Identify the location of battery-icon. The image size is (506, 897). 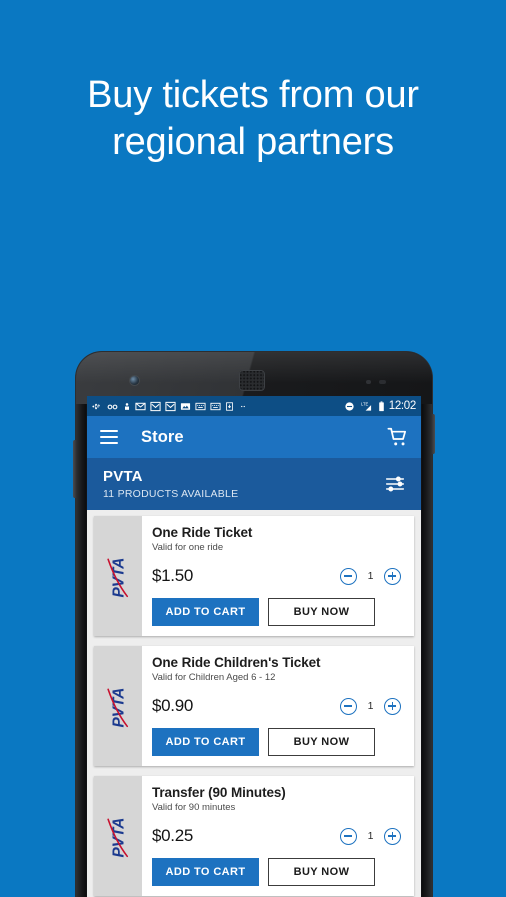
(381, 405).